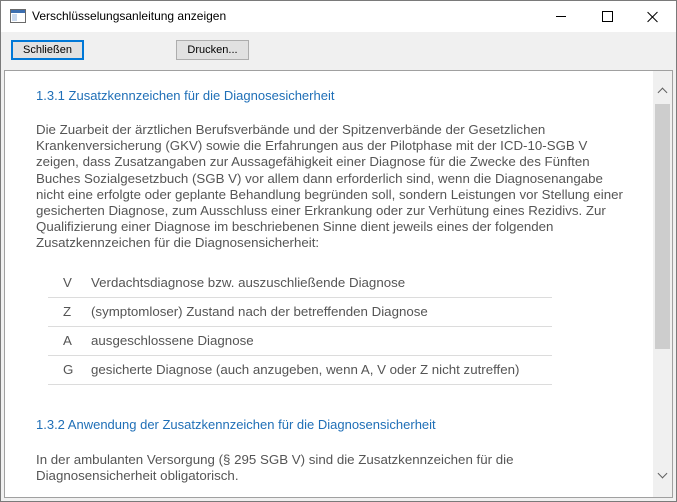  What do you see at coordinates (172, 340) in the screenshot?
I see `code-description: ausgeschlossene Diagnose` at bounding box center [172, 340].